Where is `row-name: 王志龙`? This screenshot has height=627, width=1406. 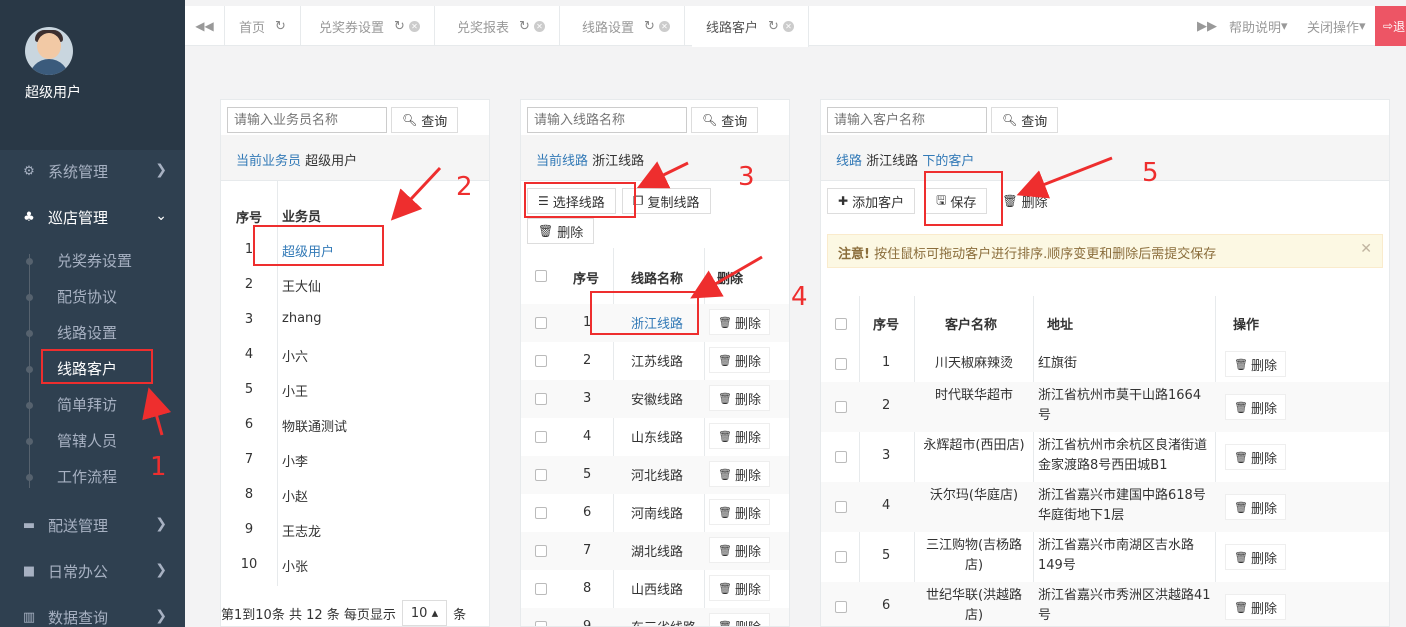
row-name: 王志龙 is located at coordinates (301, 530).